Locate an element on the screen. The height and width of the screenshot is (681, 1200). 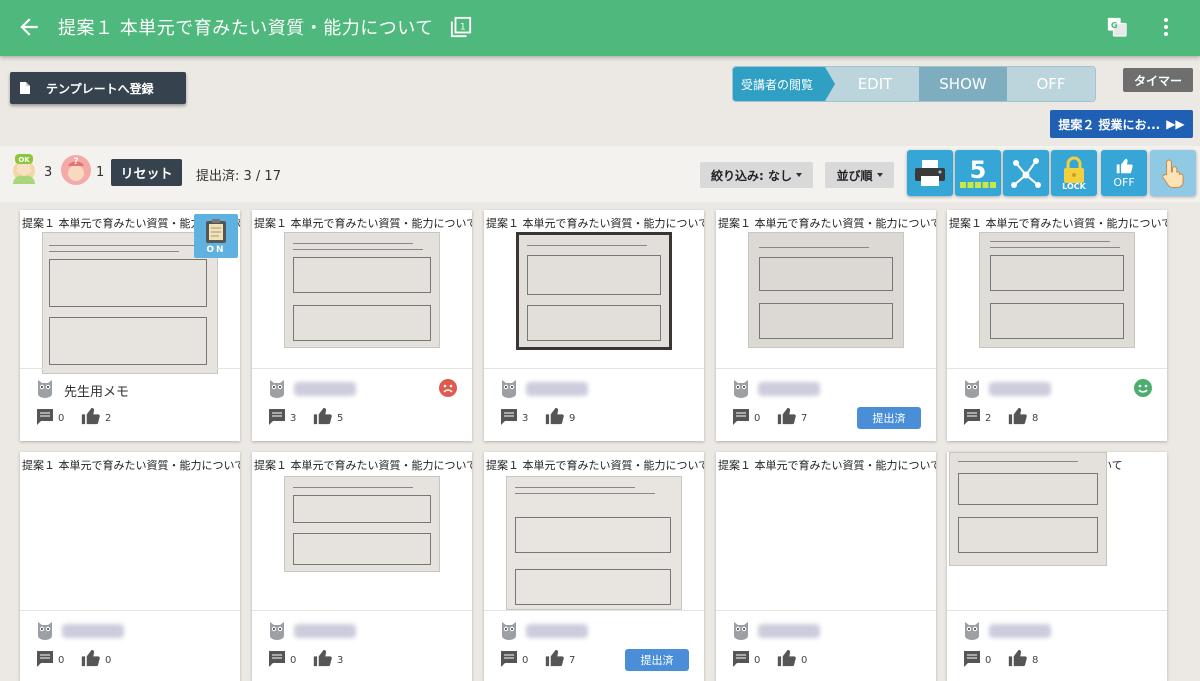
register-template-label: テンプレートへ登録 is located at coordinates (100, 88).